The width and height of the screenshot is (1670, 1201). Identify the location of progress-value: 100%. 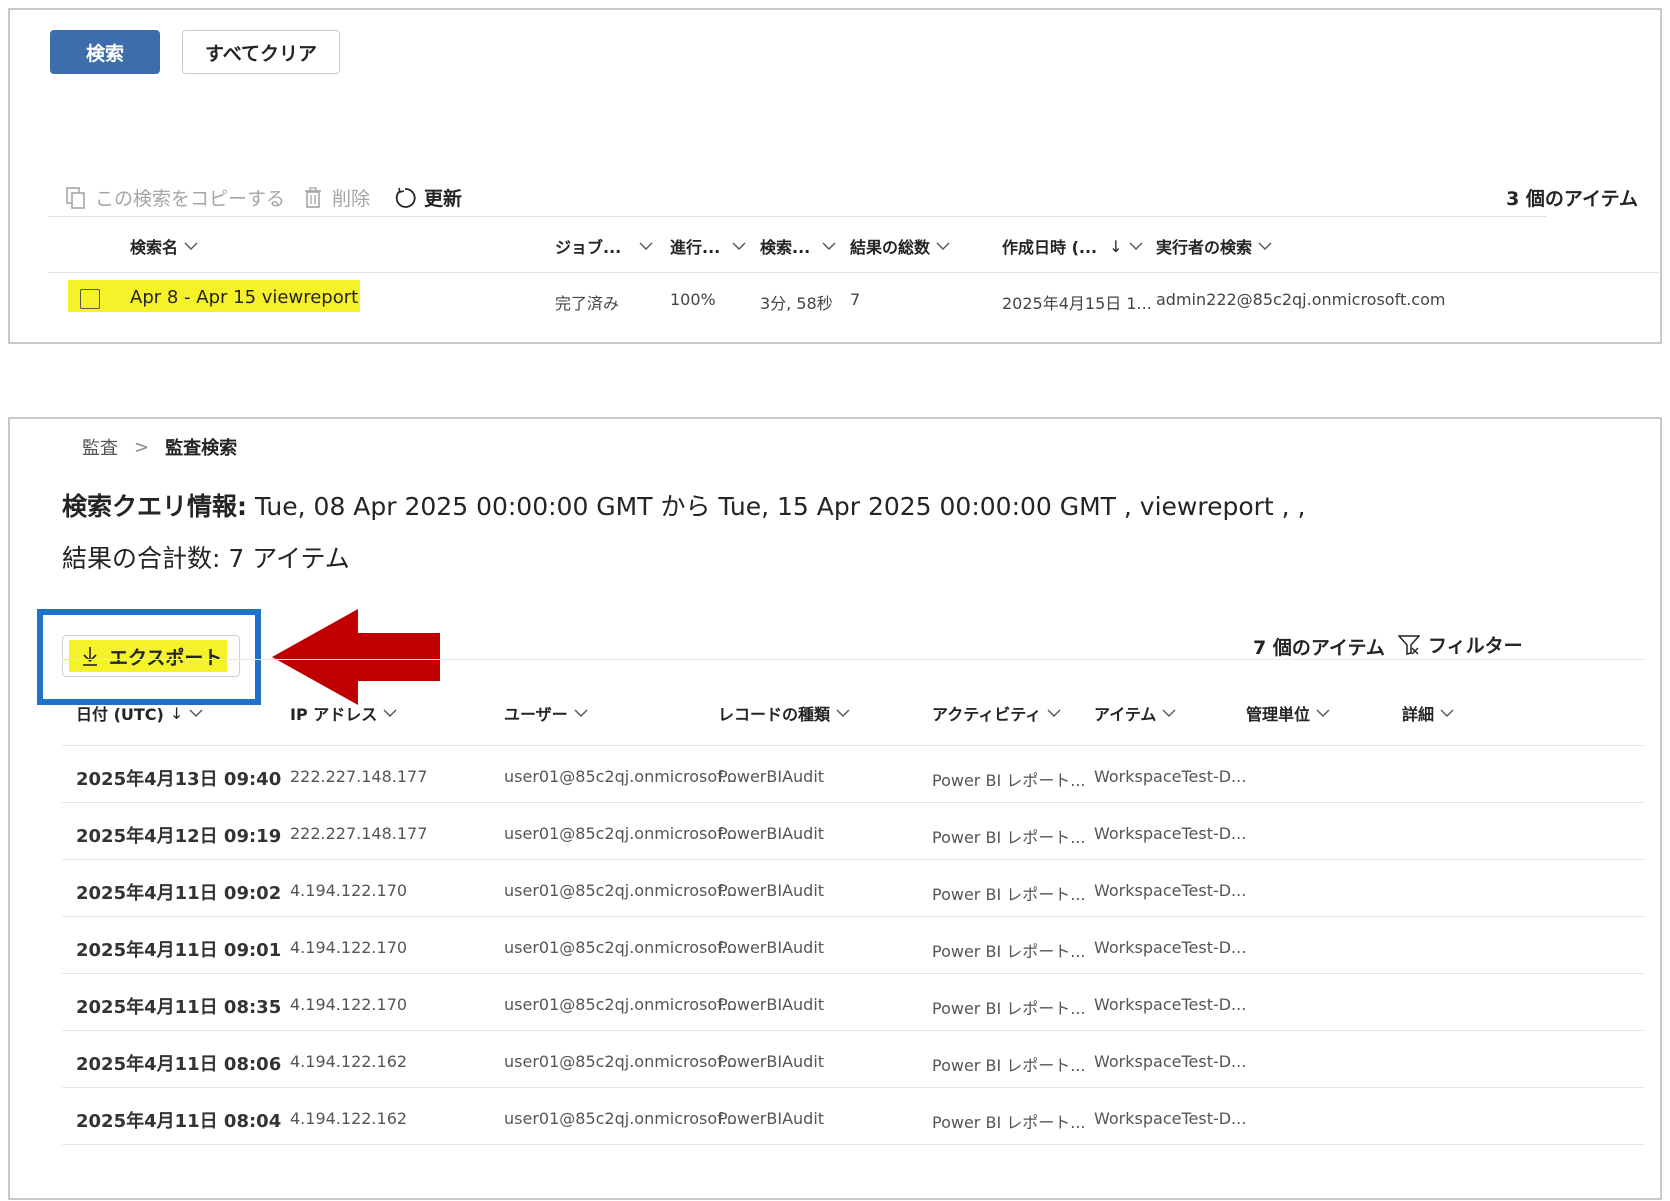
(693, 299).